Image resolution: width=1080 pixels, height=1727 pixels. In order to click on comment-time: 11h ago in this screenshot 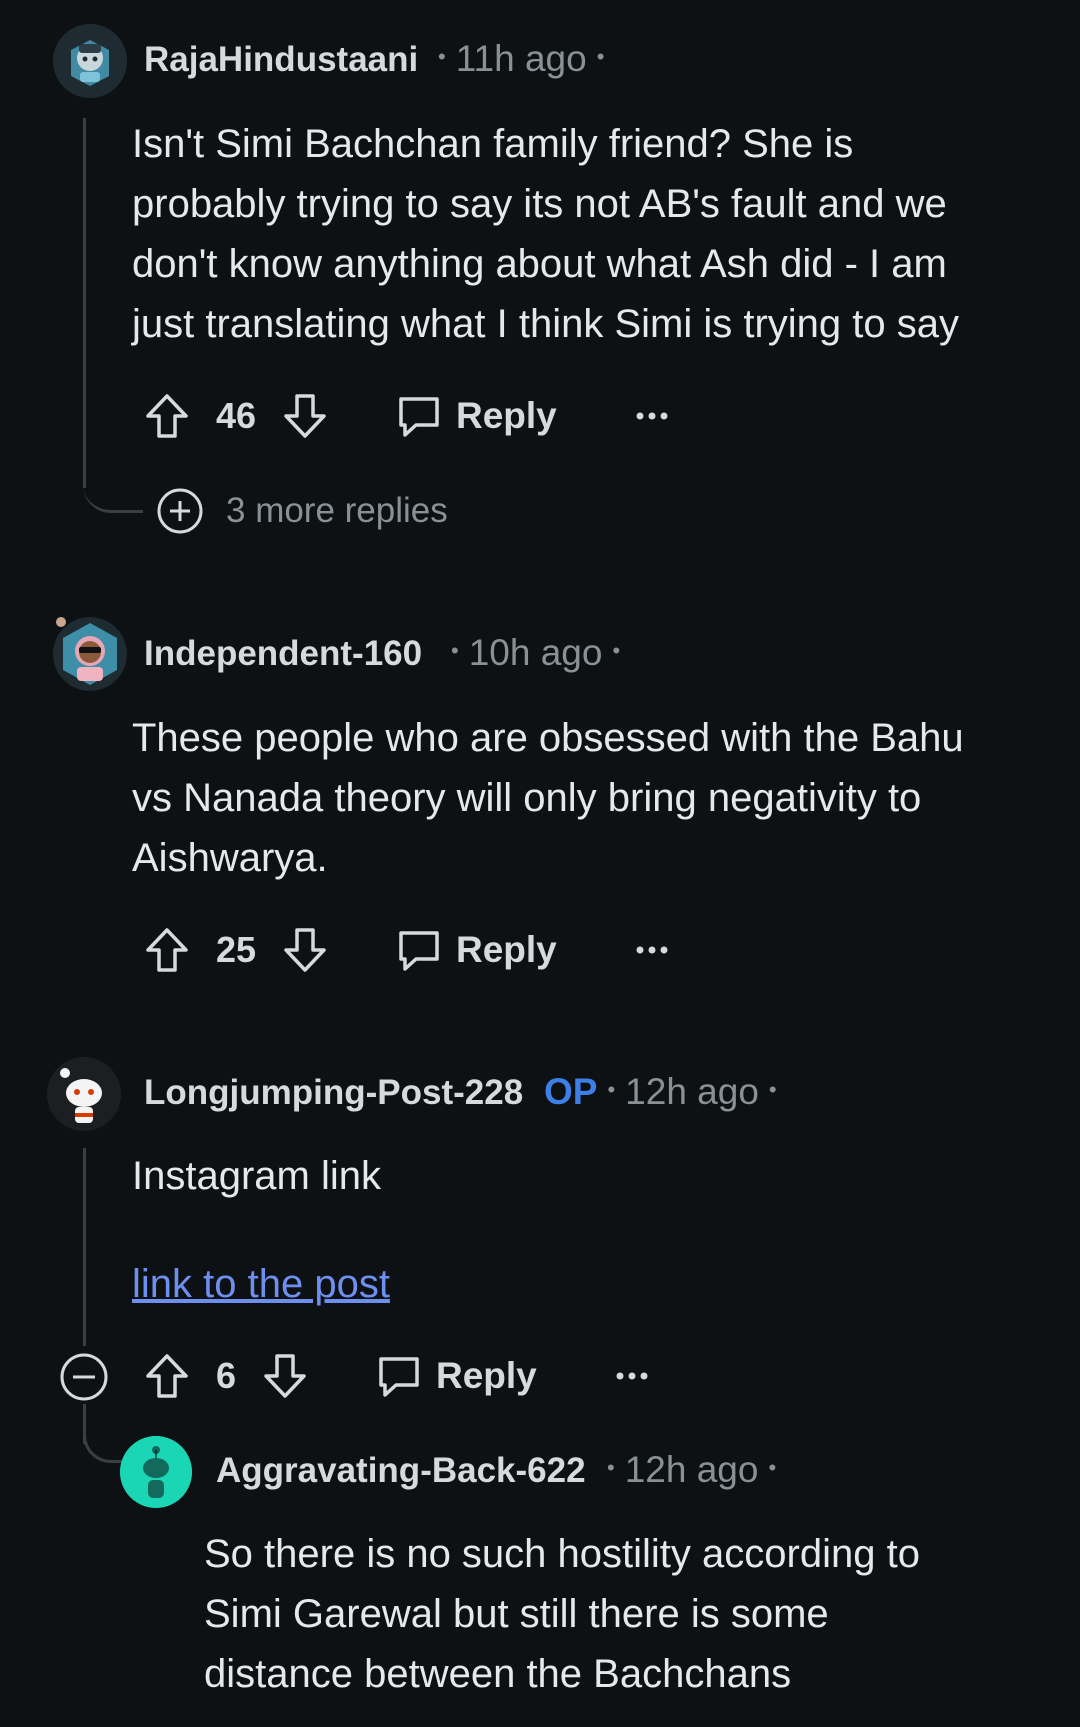, I will do `click(521, 58)`.